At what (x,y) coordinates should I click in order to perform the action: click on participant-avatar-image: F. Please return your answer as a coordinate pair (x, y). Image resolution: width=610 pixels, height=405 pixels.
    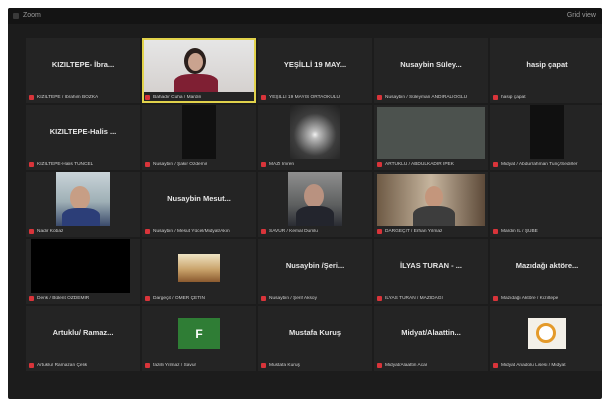
    Looking at the image, I should click on (199, 333).